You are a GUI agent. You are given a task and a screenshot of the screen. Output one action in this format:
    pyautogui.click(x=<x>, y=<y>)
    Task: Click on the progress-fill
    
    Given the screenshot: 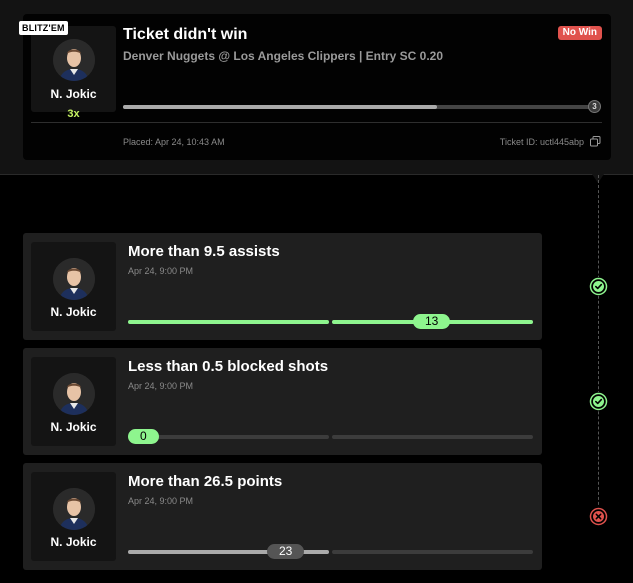 What is the action you would take?
    pyautogui.click(x=228, y=322)
    